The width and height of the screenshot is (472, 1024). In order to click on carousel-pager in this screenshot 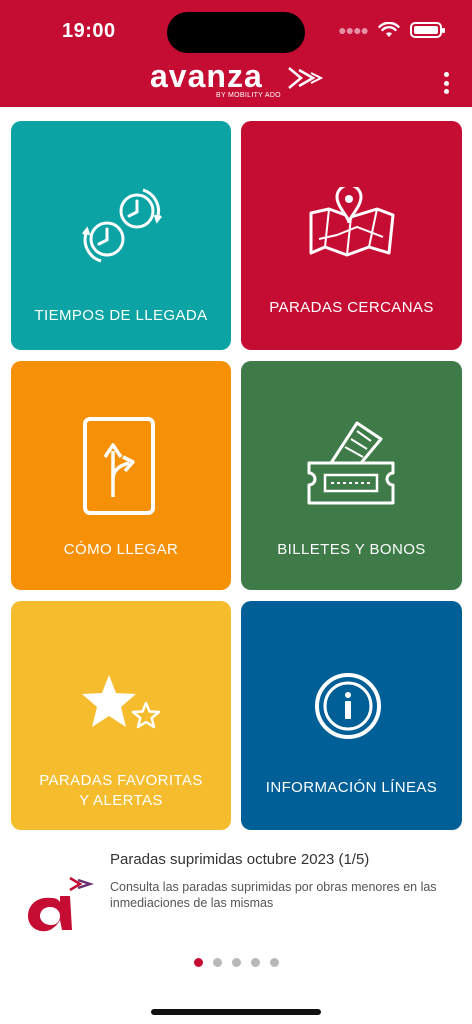, I will do `click(236, 962)`.